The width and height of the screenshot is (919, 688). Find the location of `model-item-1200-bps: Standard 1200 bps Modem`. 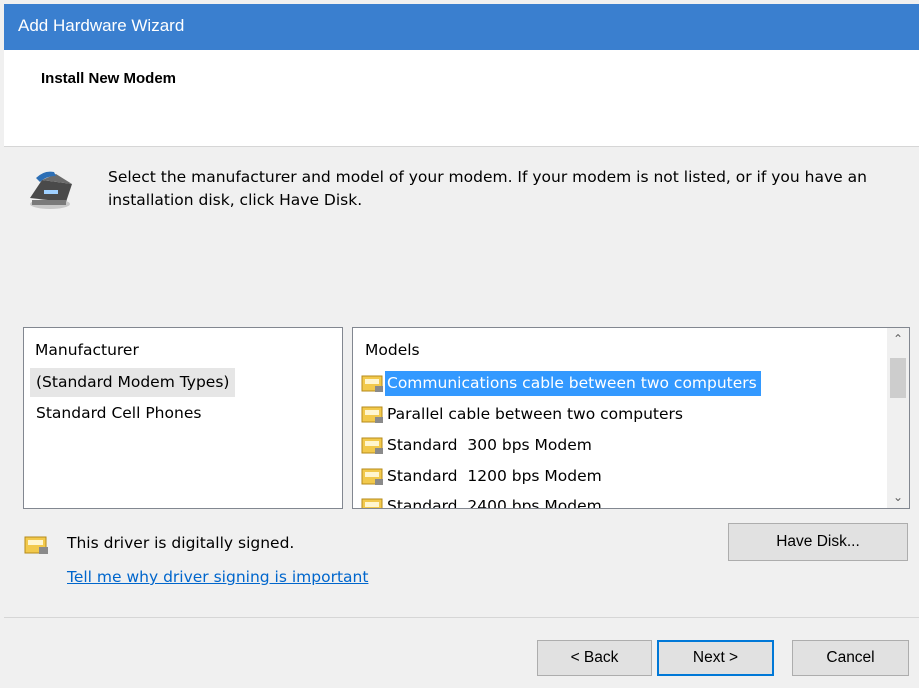

model-item-1200-bps: Standard 1200 bps Modem is located at coordinates (483, 476).